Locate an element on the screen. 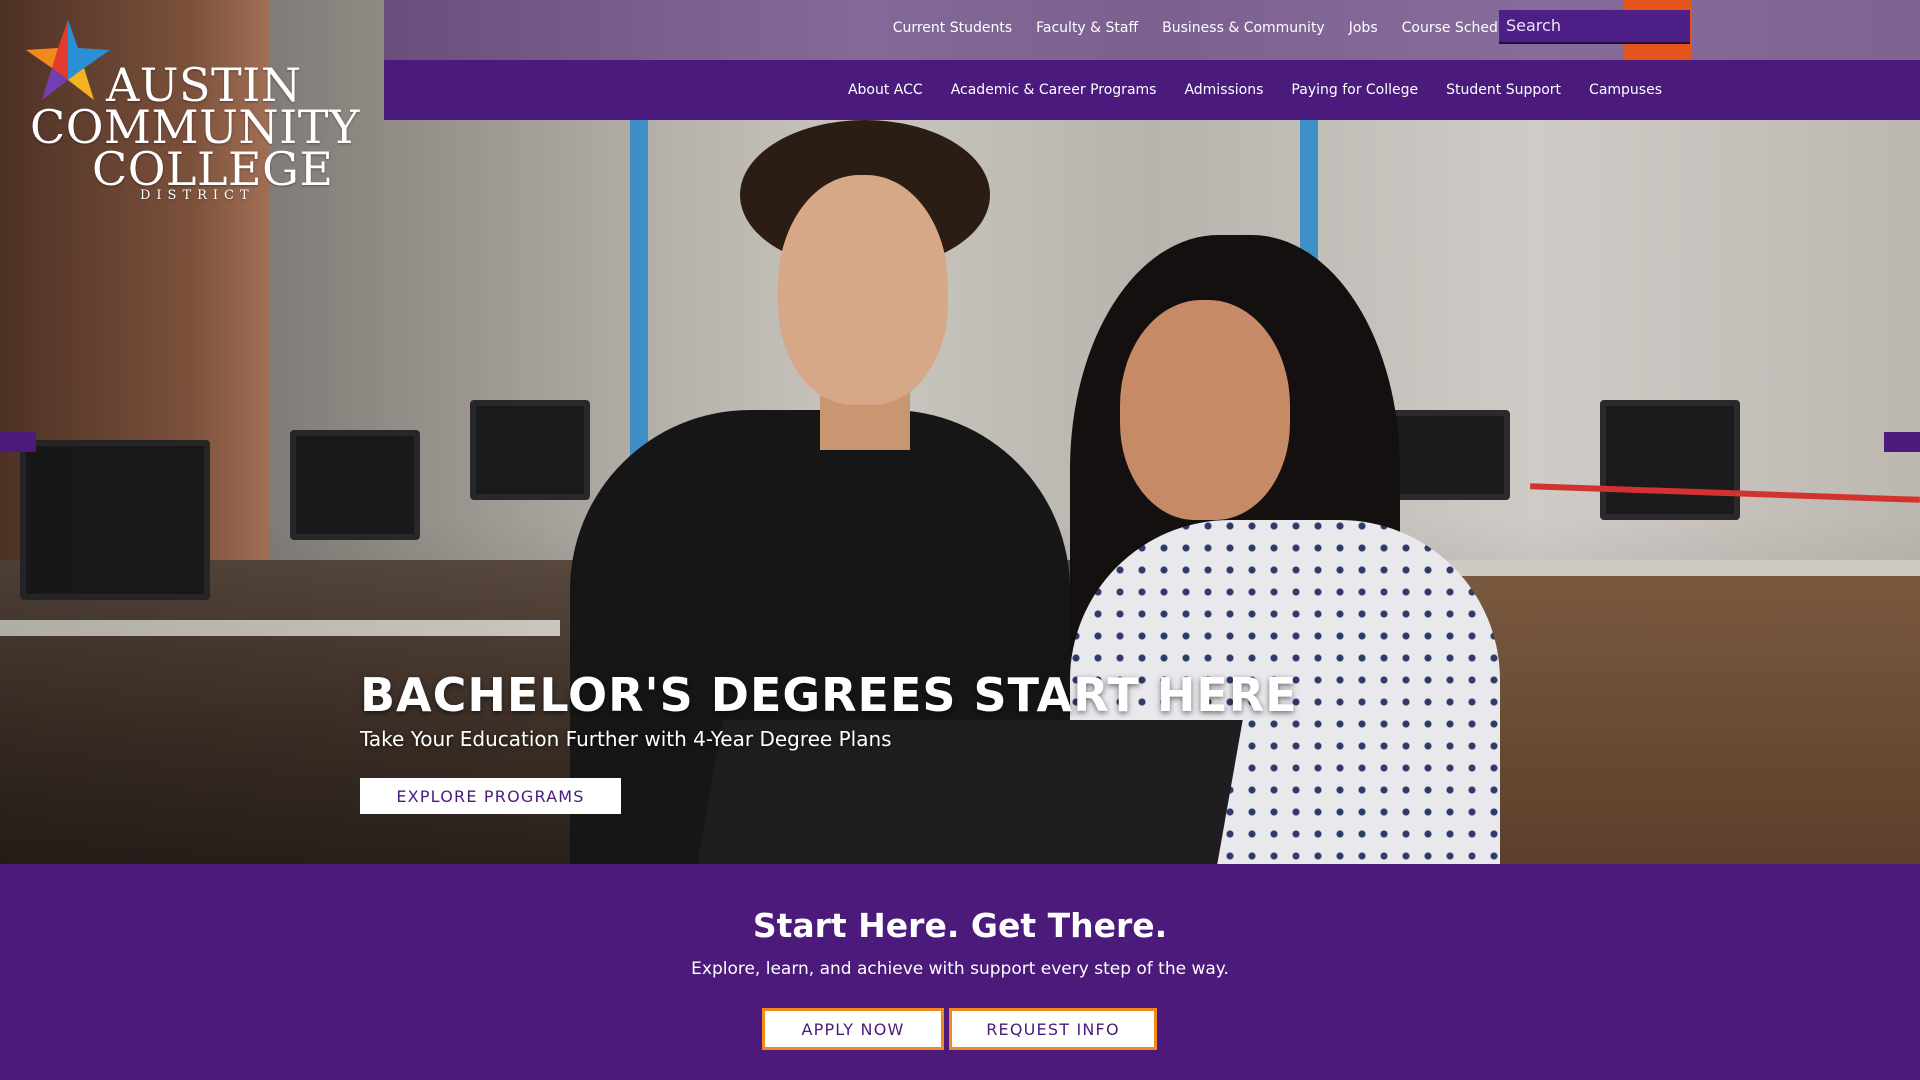 The width and height of the screenshot is (1920, 1080). hero-title: BACHELOR'S DEGREES START HERE is located at coordinates (829, 695).